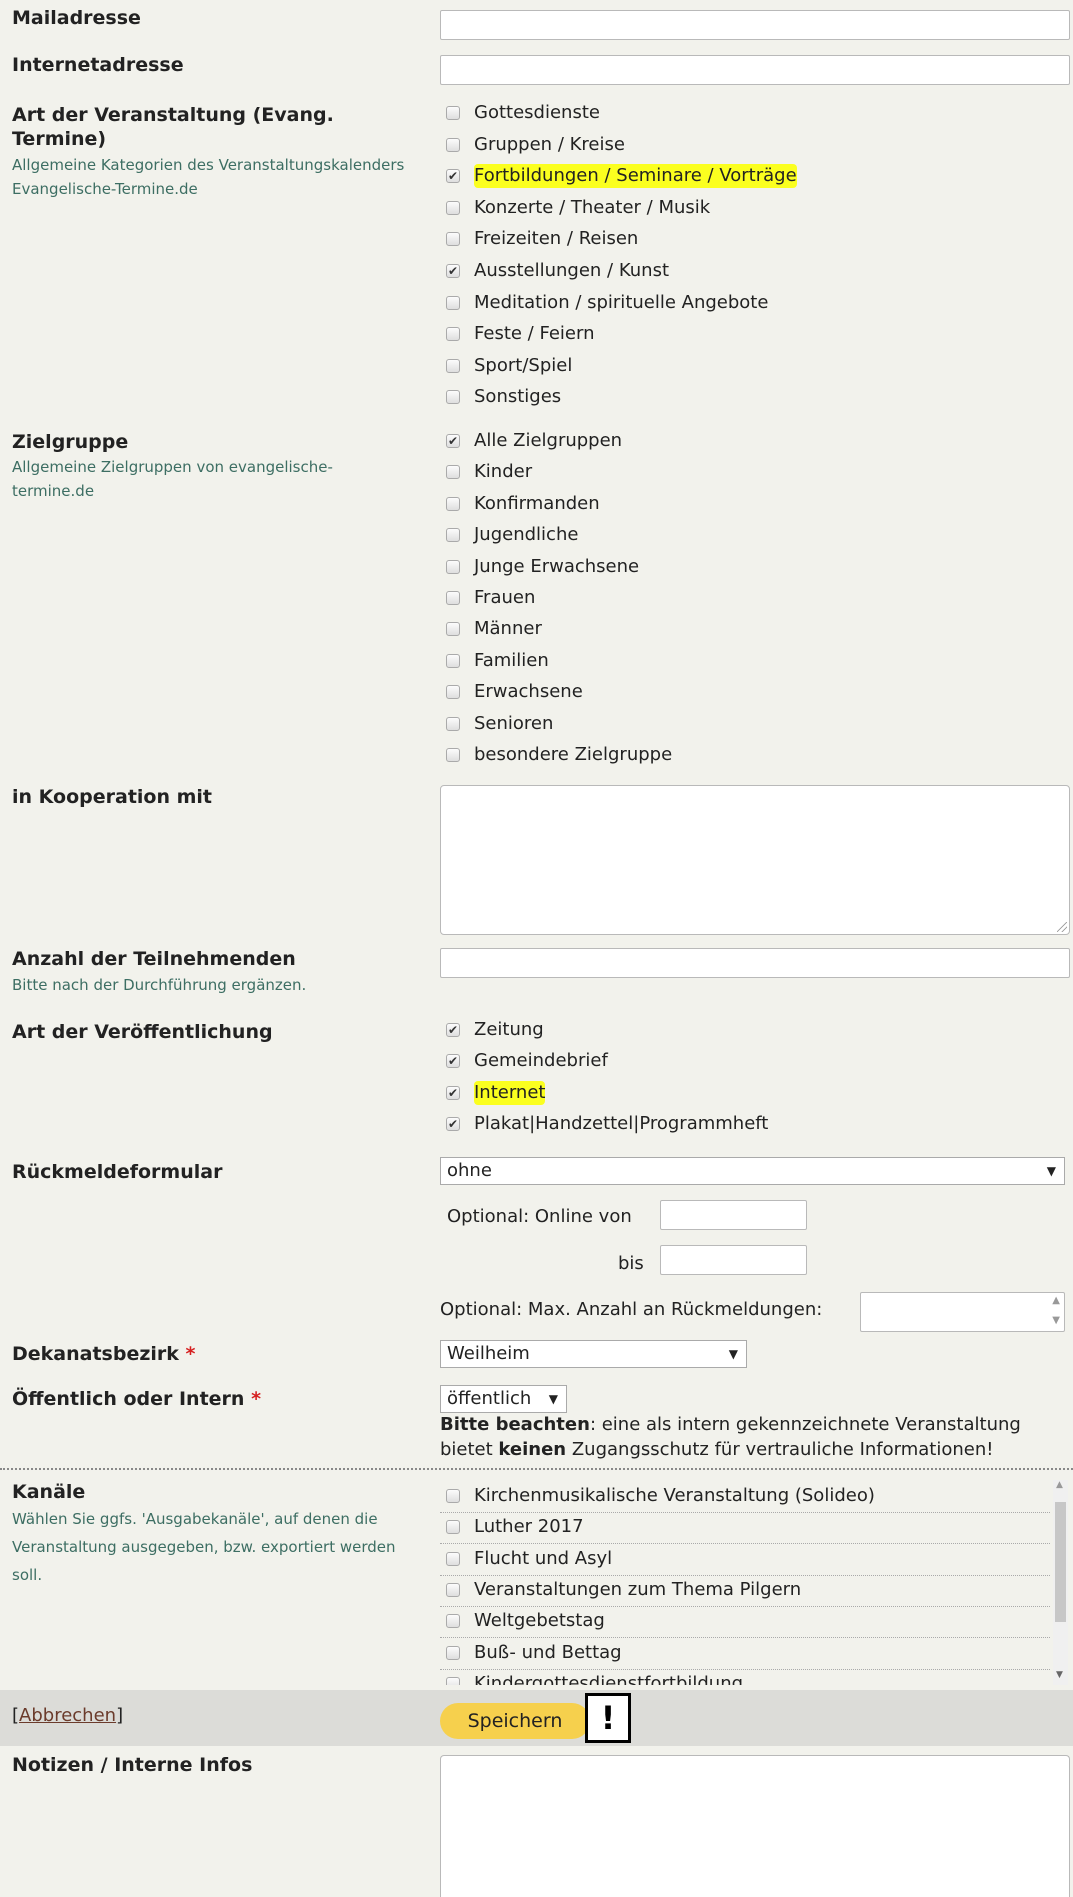 The height and width of the screenshot is (1897, 1073). Describe the element at coordinates (755, 860) in the screenshot. I see `cooperation-textarea` at that location.